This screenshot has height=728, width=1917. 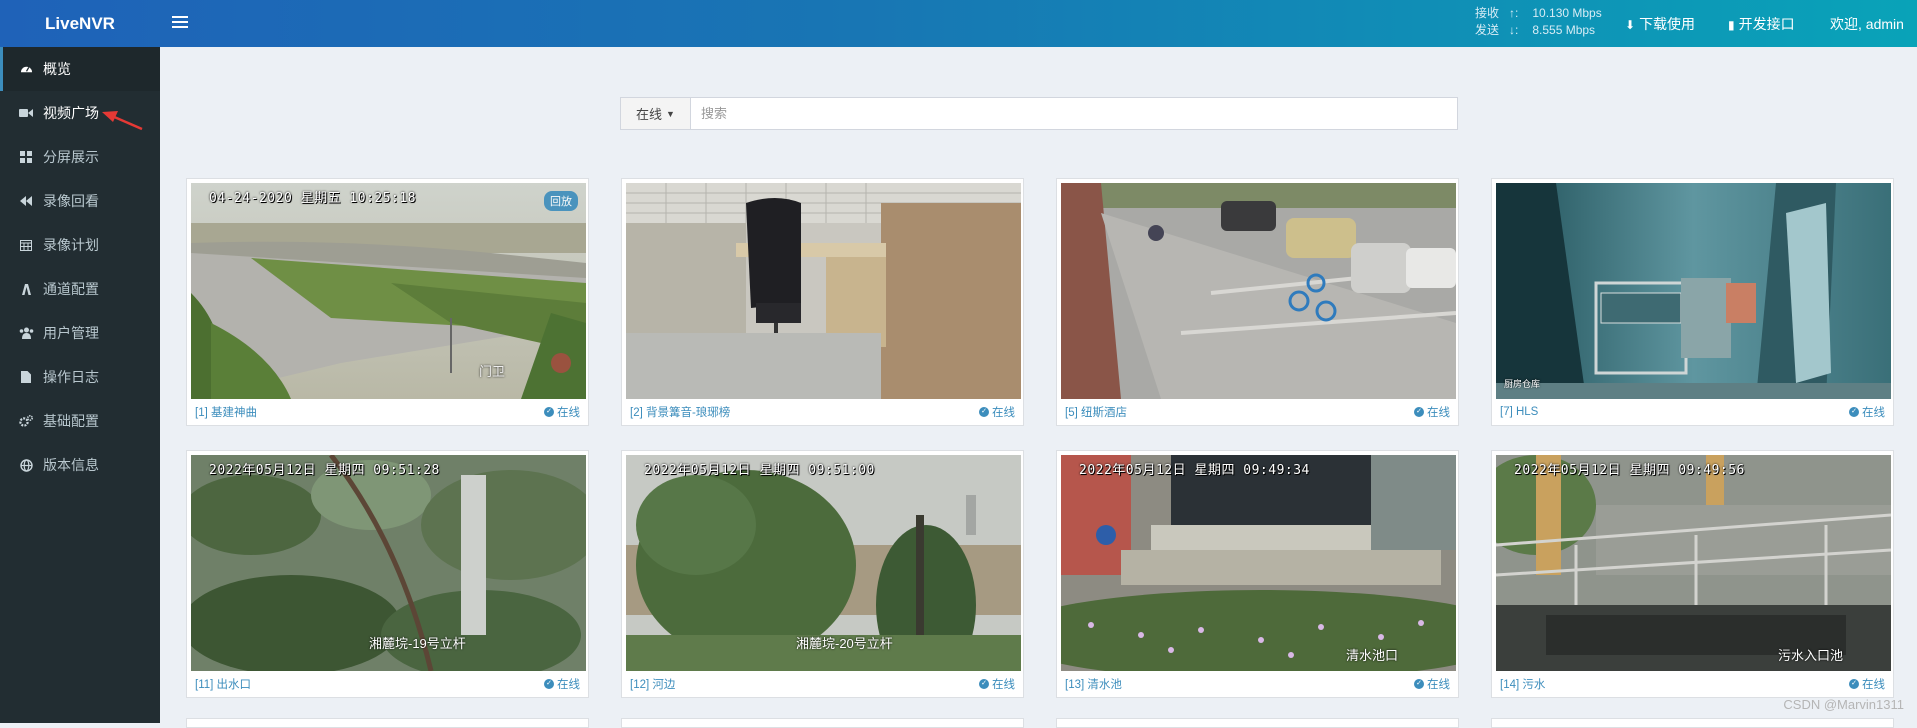 What do you see at coordinates (1693, 291) in the screenshot?
I see `camera-snapshot: 厨房仓库` at bounding box center [1693, 291].